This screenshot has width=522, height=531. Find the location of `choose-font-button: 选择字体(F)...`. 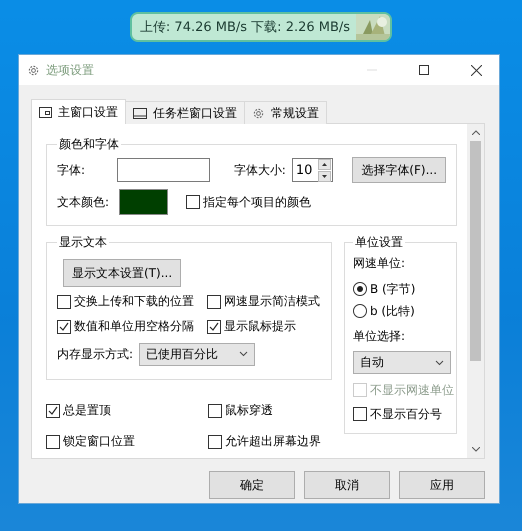

choose-font-button: 选择字体(F)... is located at coordinates (399, 170).